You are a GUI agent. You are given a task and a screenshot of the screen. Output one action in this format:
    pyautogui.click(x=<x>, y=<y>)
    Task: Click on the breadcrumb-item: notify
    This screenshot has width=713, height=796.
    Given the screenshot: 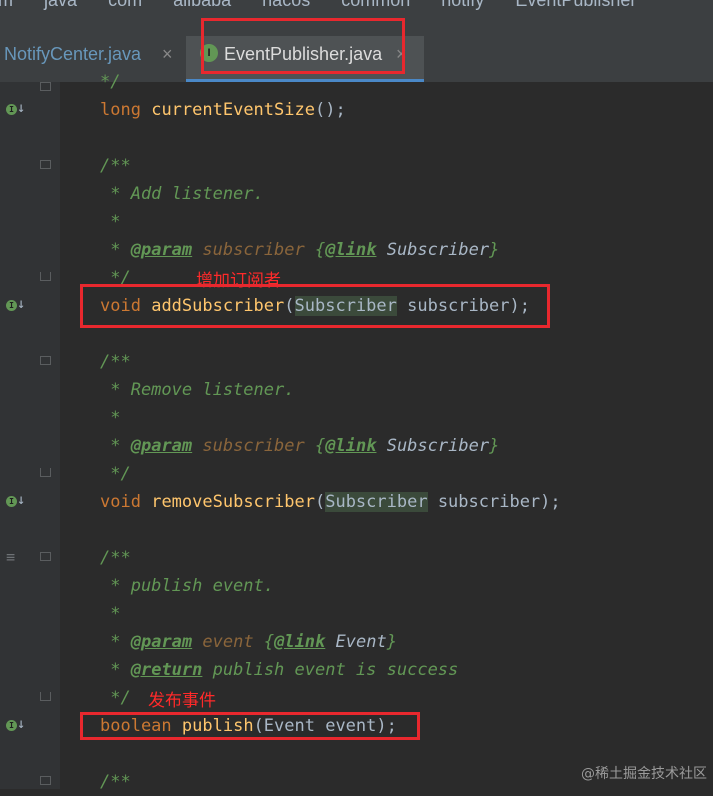 What is the action you would take?
    pyautogui.click(x=462, y=5)
    